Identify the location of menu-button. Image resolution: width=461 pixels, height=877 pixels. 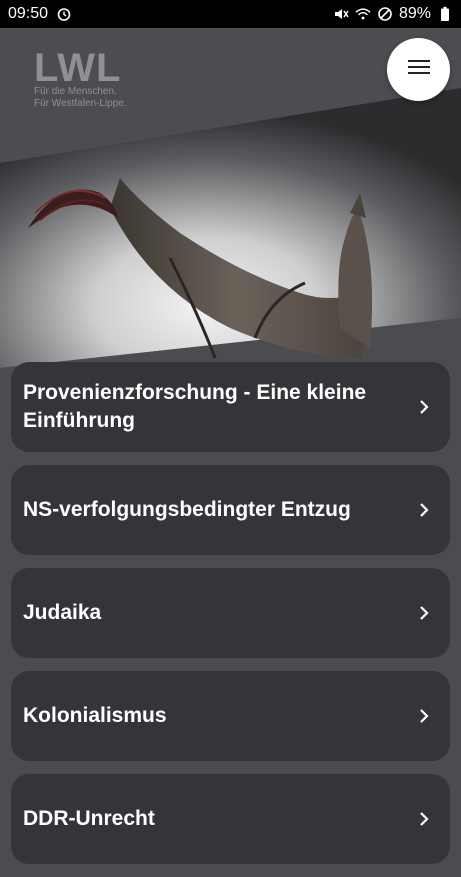
(418, 69).